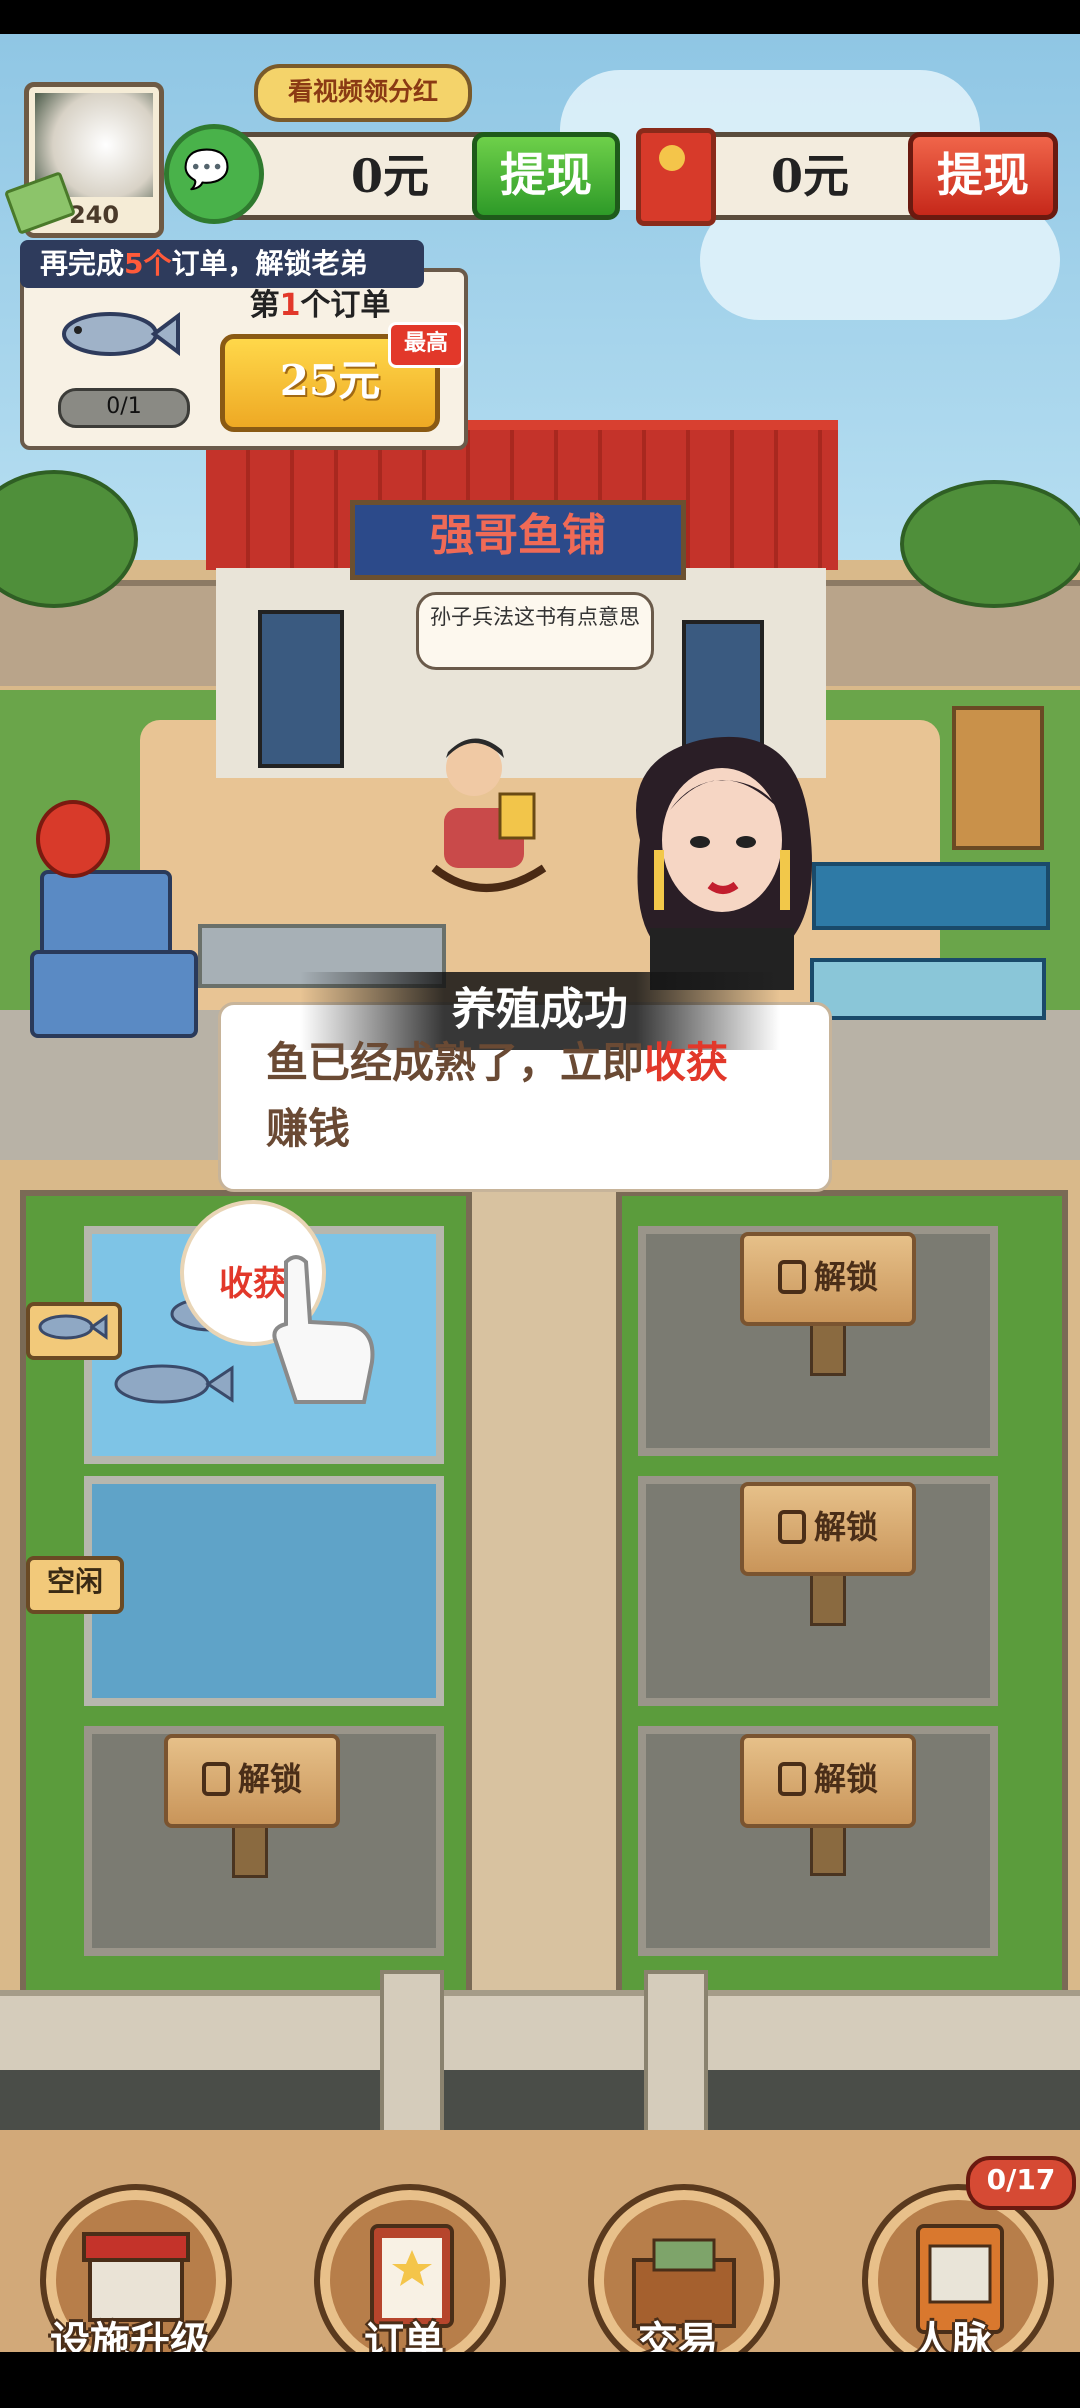  Describe the element at coordinates (497, 1095) in the screenshot. I see `popup-message: 鱼已经成熟了，立即收获 赚钱` at that location.